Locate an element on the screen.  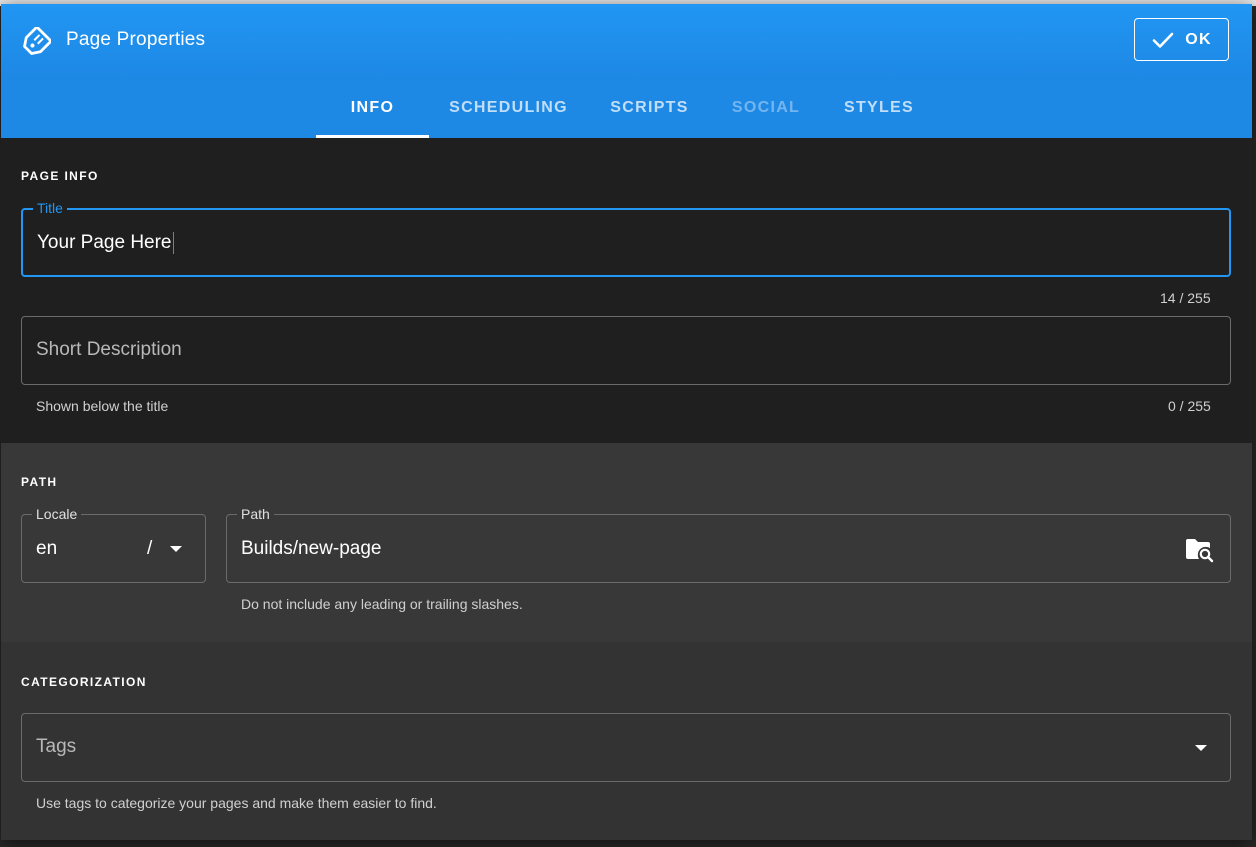
tab-scripts: SCRIPTS is located at coordinates (649, 107).